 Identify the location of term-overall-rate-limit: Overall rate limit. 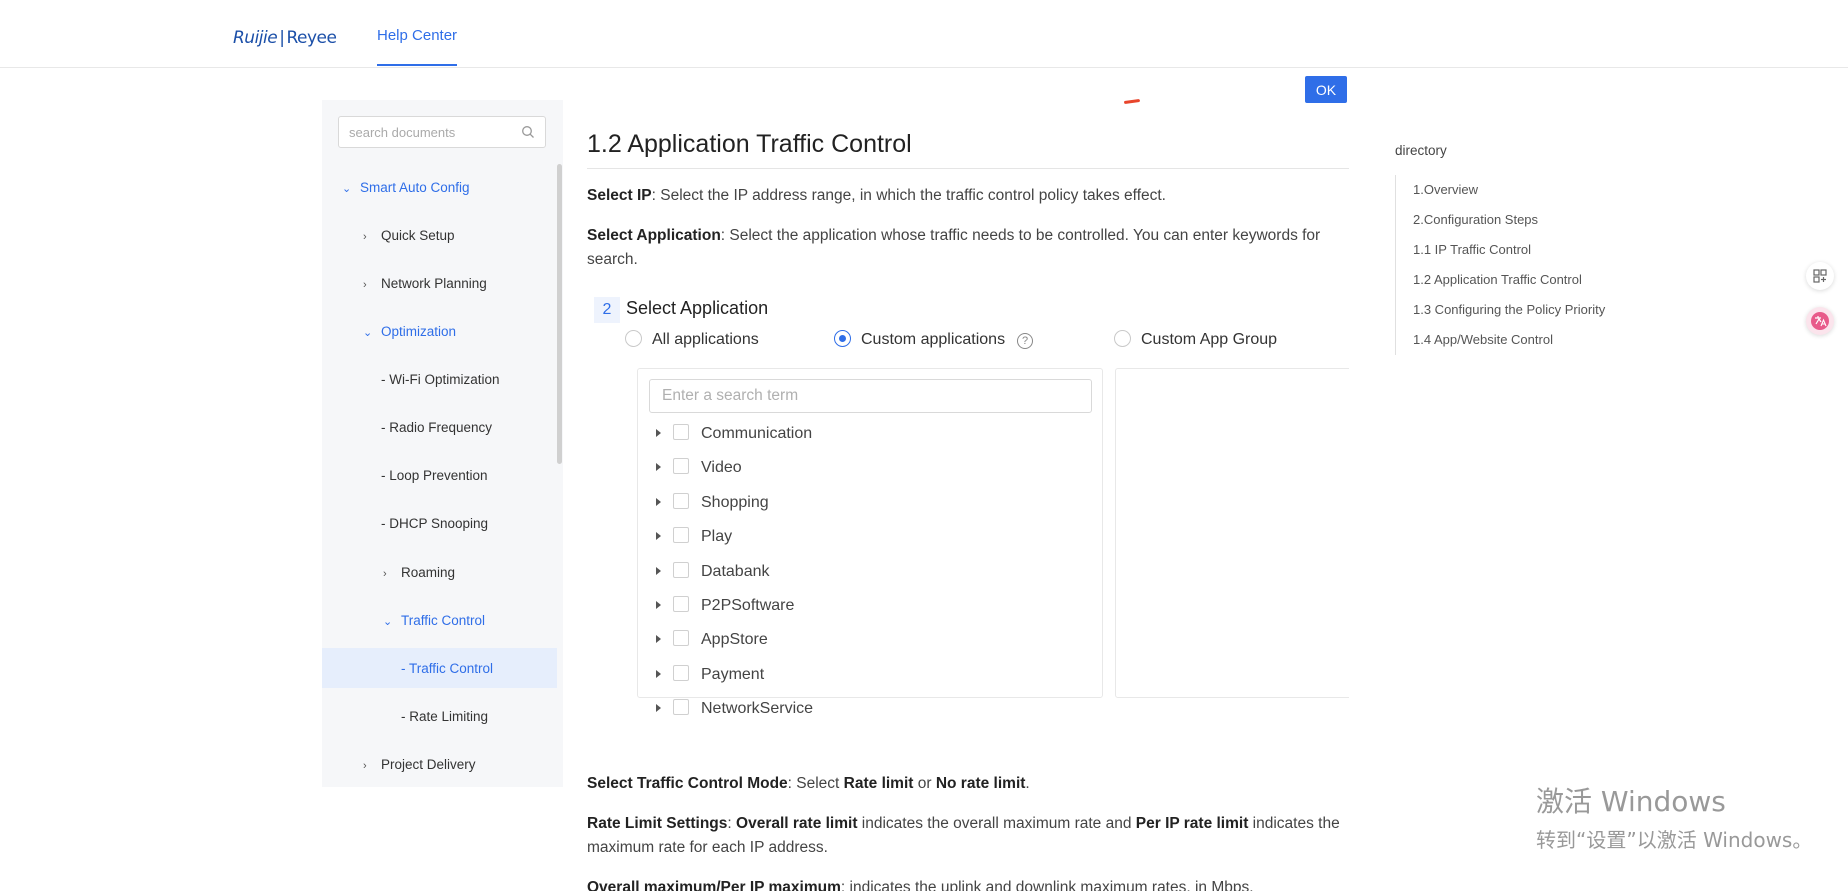
(797, 823).